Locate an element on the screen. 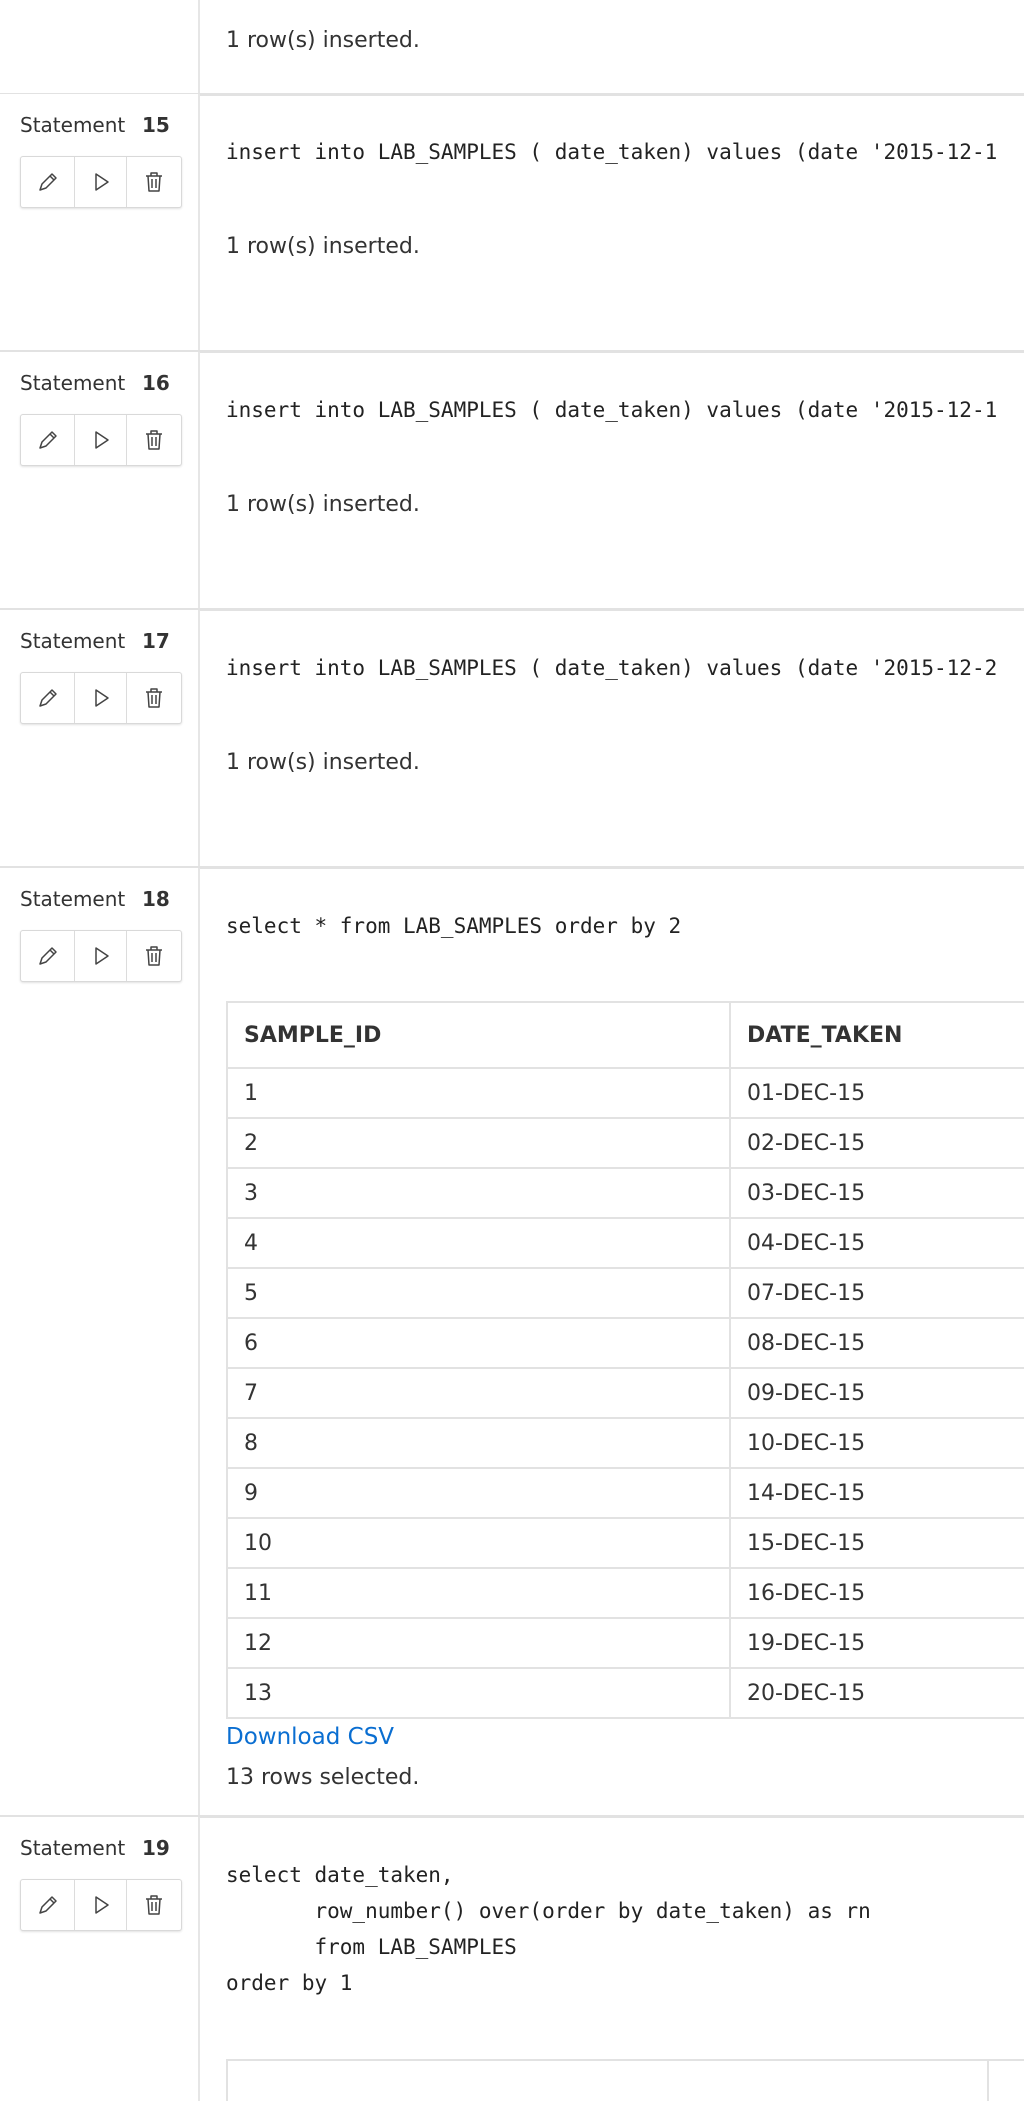 This screenshot has width=1024, height=2101. table-cell: 08-DEC-15 is located at coordinates (876, 1343).